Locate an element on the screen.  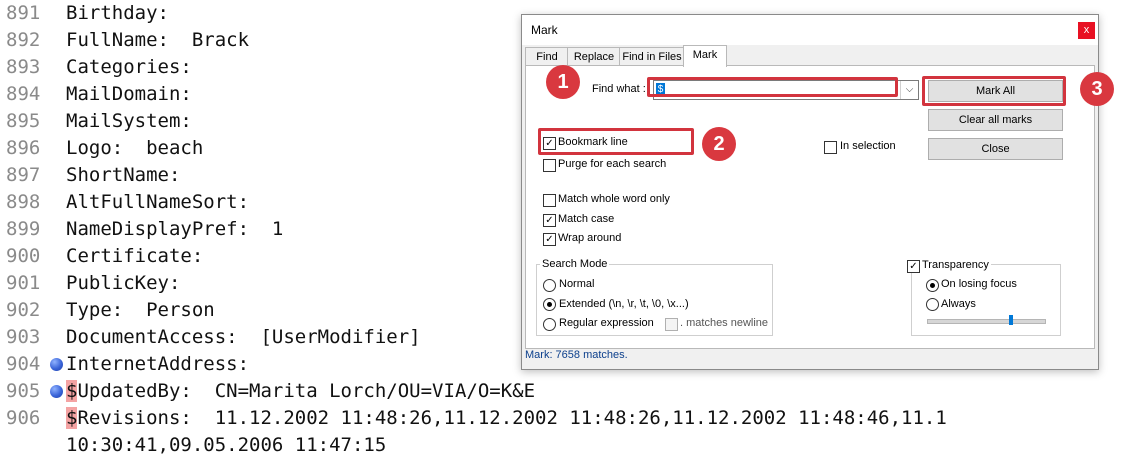
line-number: 897 is located at coordinates (23, 175).